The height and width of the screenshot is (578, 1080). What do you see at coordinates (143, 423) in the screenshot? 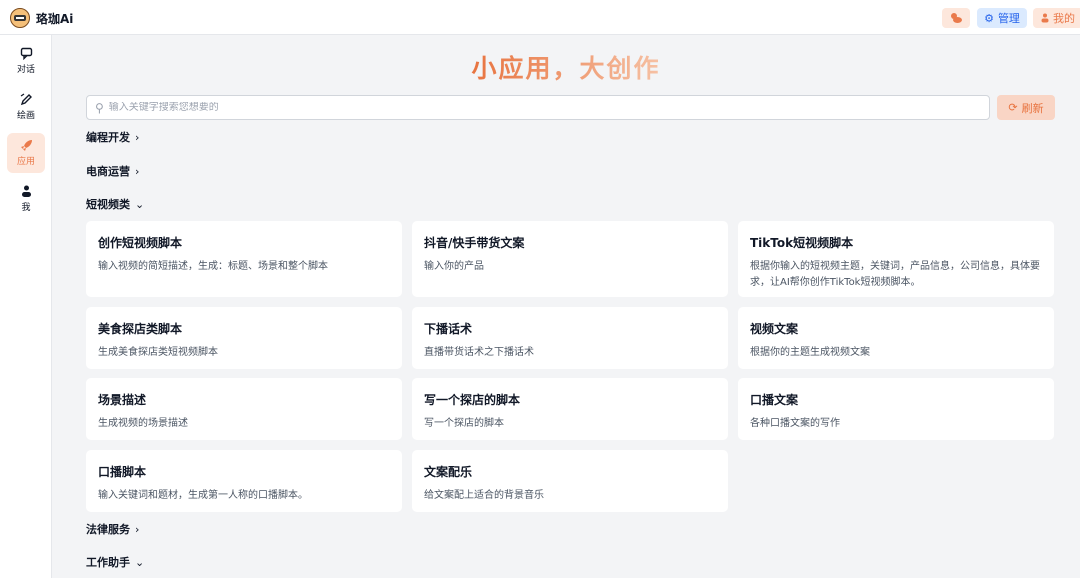
I see `card-desc: 生成视频的场景描述` at bounding box center [143, 423].